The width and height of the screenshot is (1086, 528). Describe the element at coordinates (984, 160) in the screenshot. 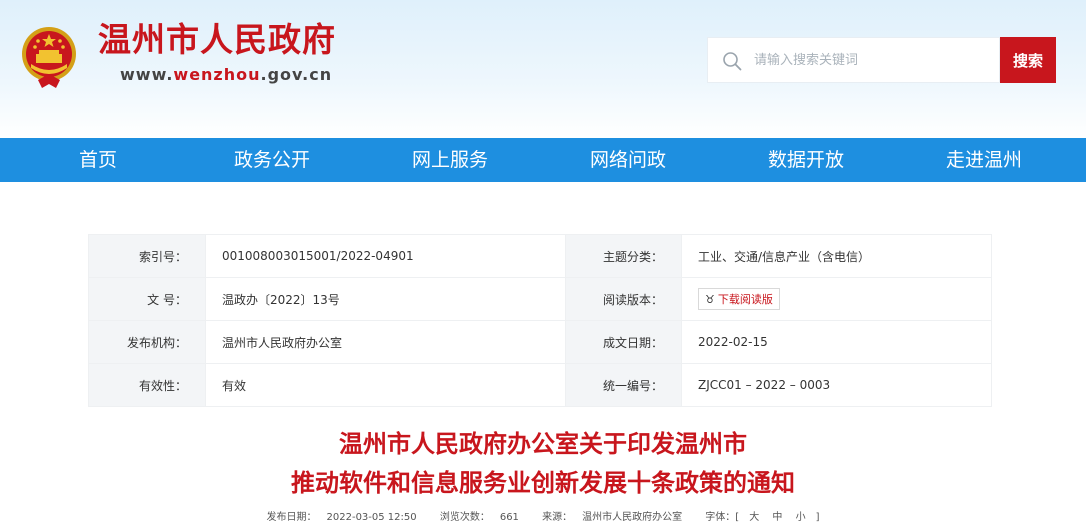

I see `nav-item-about-wenzhou: 走进温州` at that location.